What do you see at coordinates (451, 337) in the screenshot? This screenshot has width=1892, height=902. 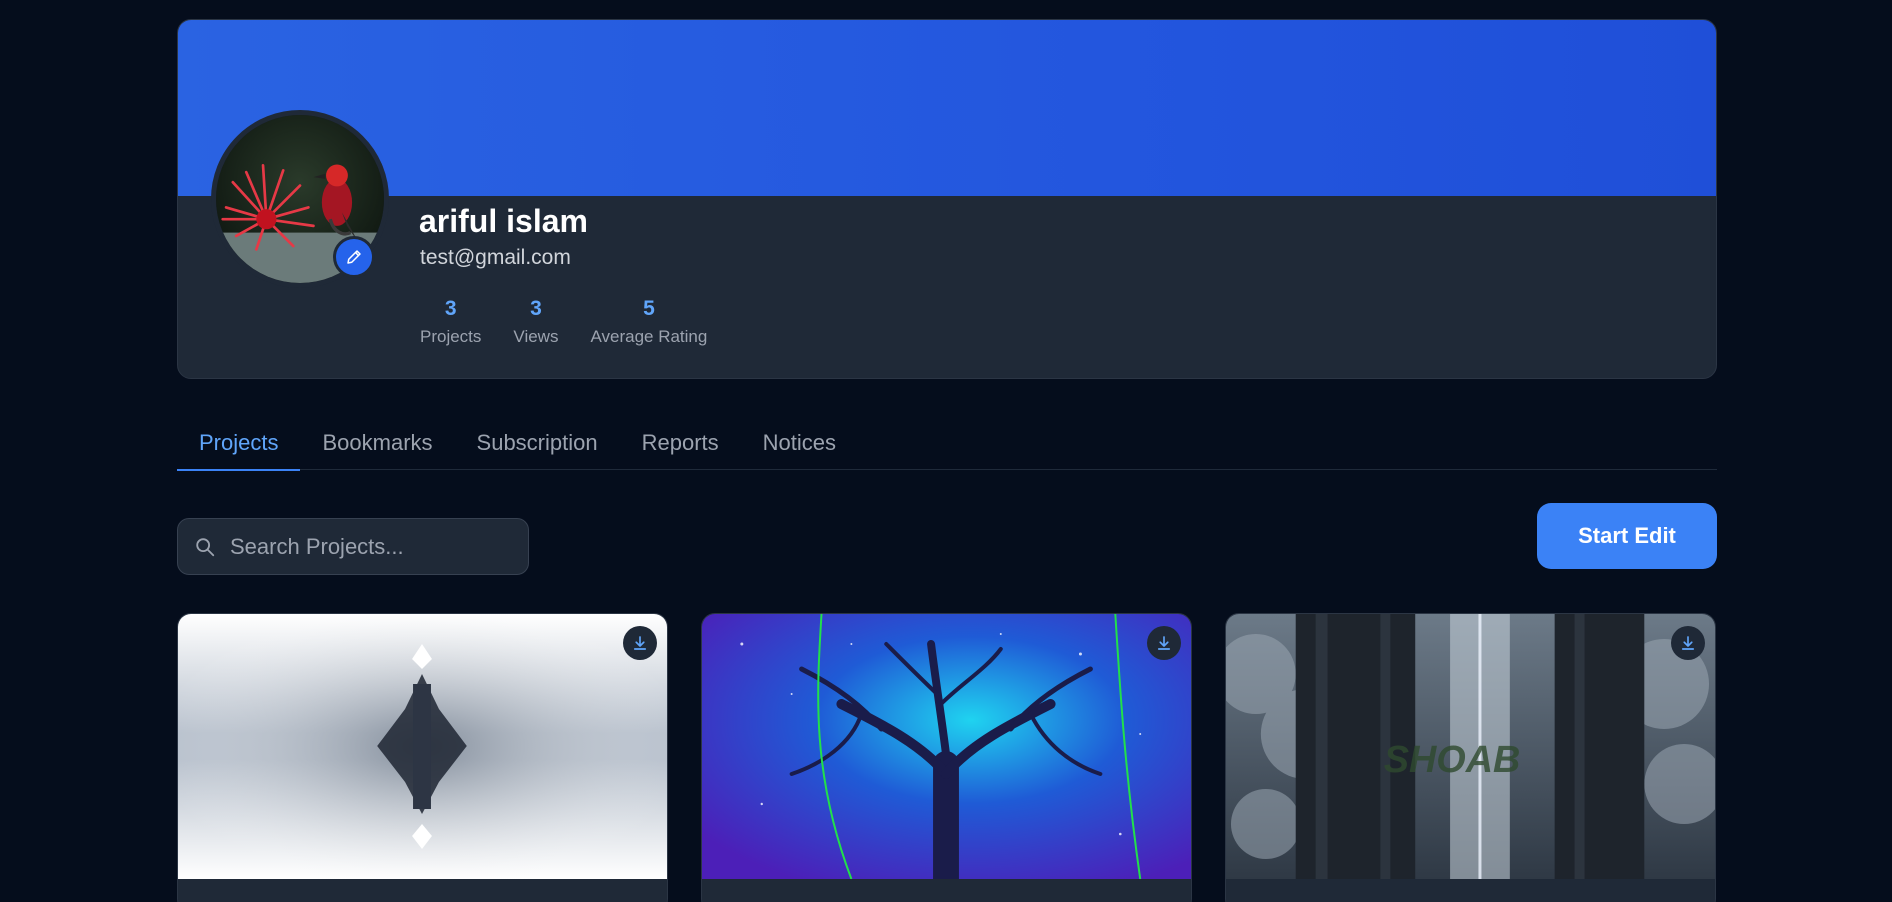 I see `stat-label: Projects` at bounding box center [451, 337].